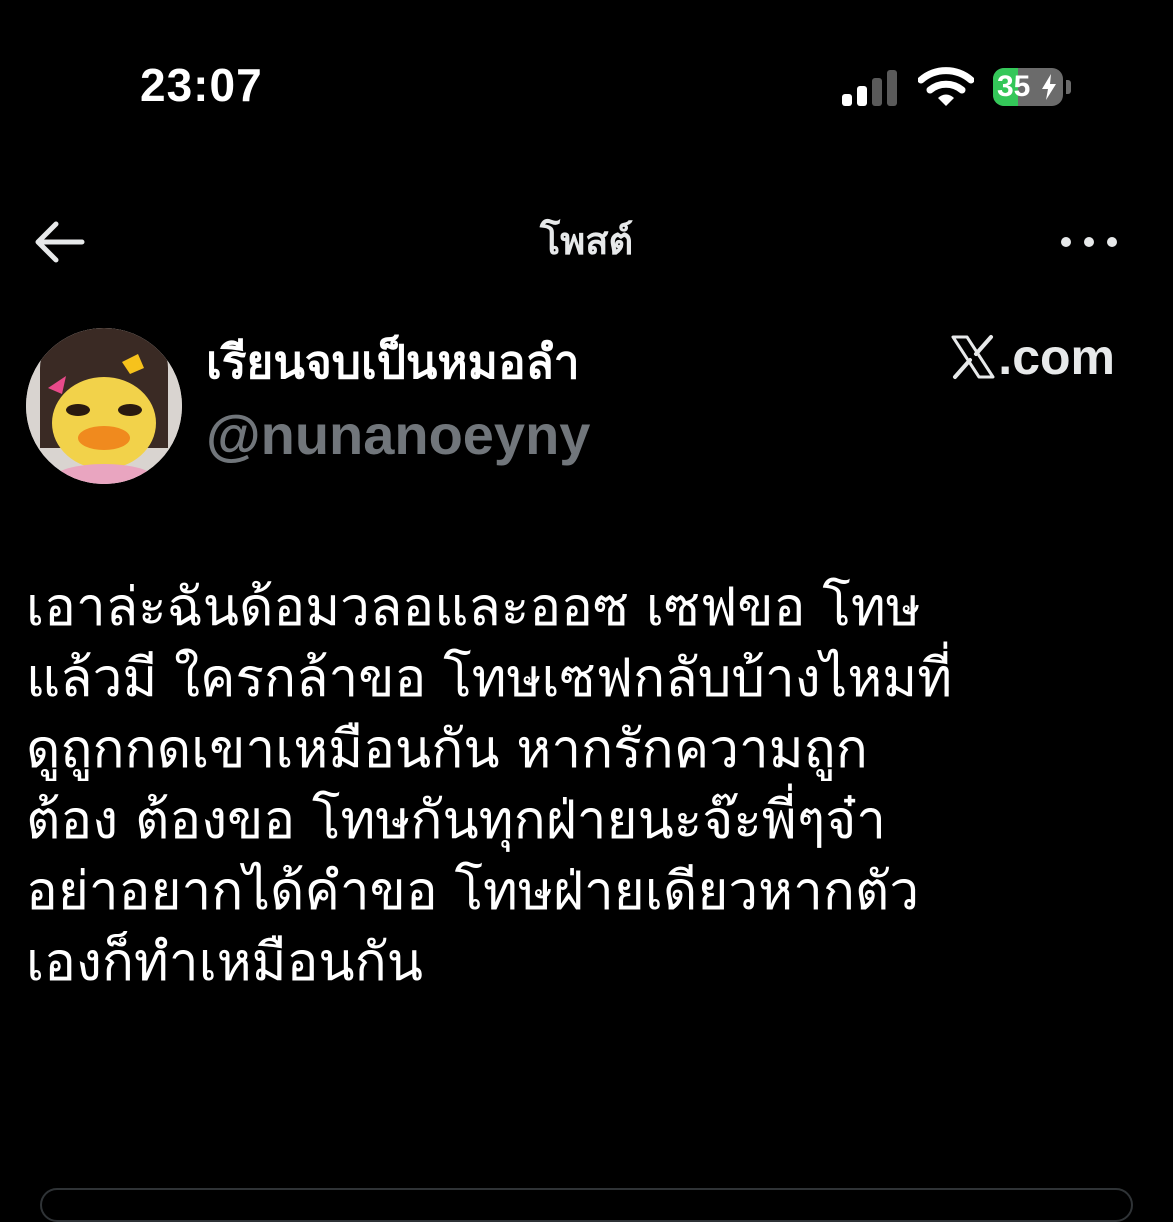 This screenshot has width=1173, height=1222. I want to click on x-com-watermark: .com, so click(1032, 357).